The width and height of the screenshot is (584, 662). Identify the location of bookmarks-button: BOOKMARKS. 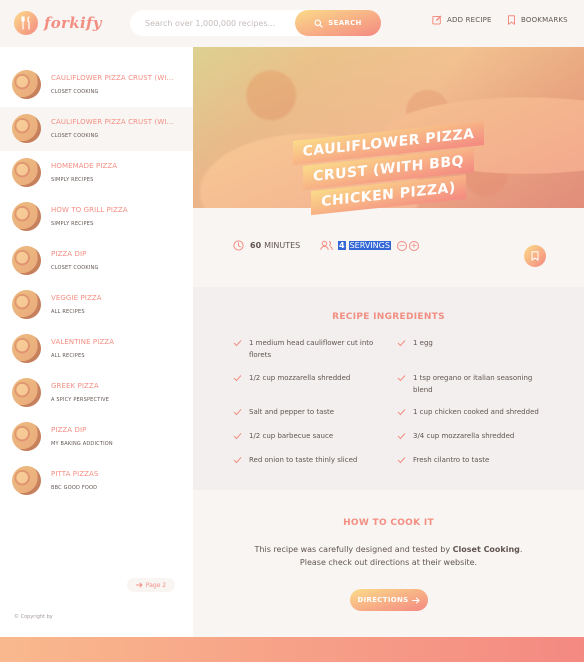
(537, 20).